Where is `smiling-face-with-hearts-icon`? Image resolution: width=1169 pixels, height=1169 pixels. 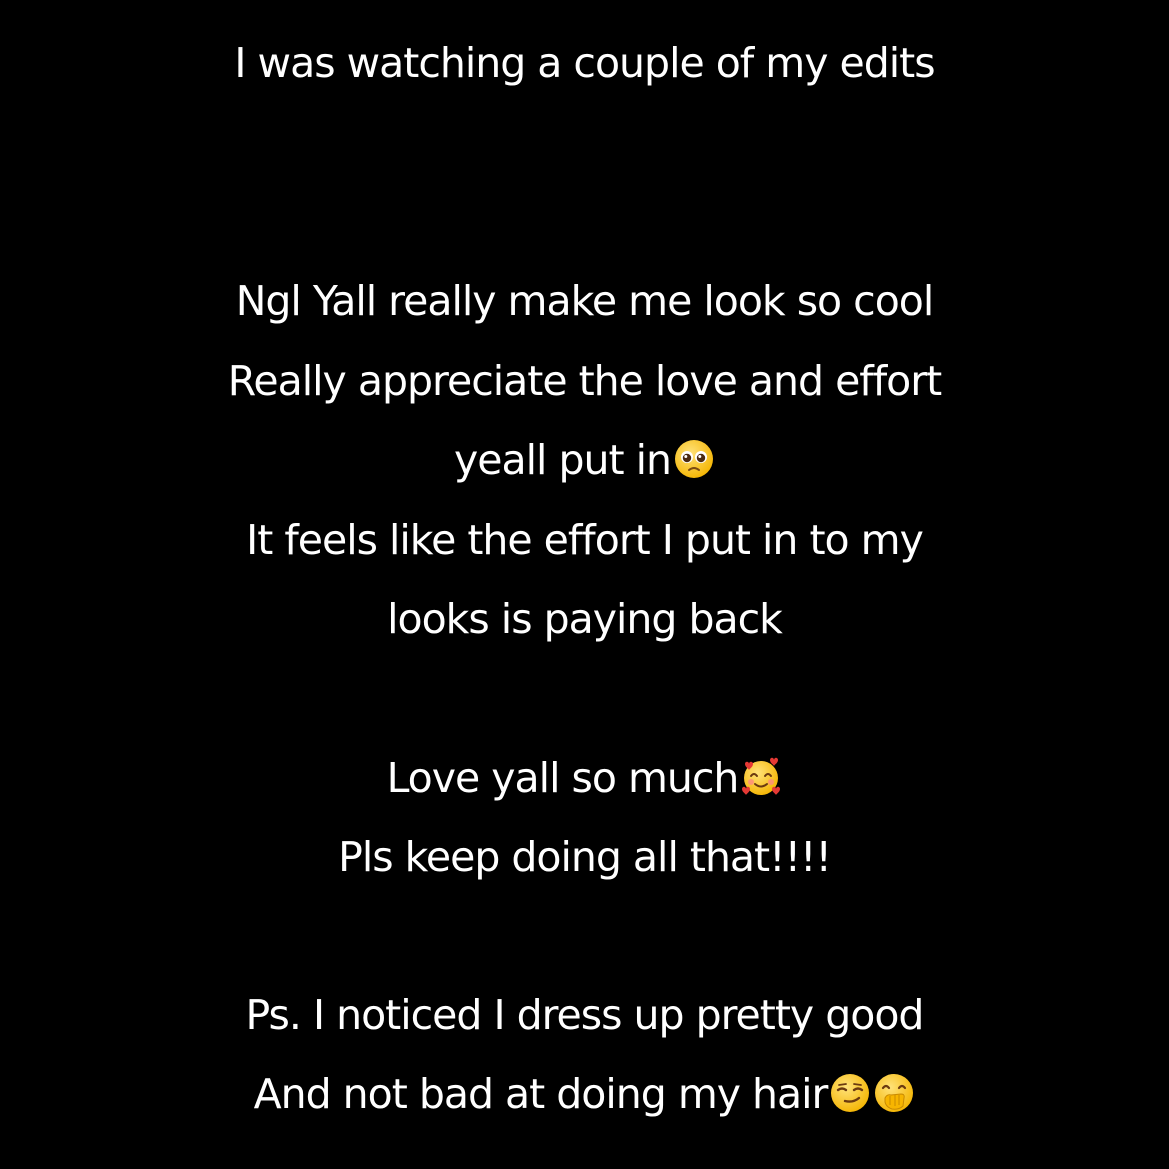
smiling-face-with-hearts-icon is located at coordinates (761, 777).